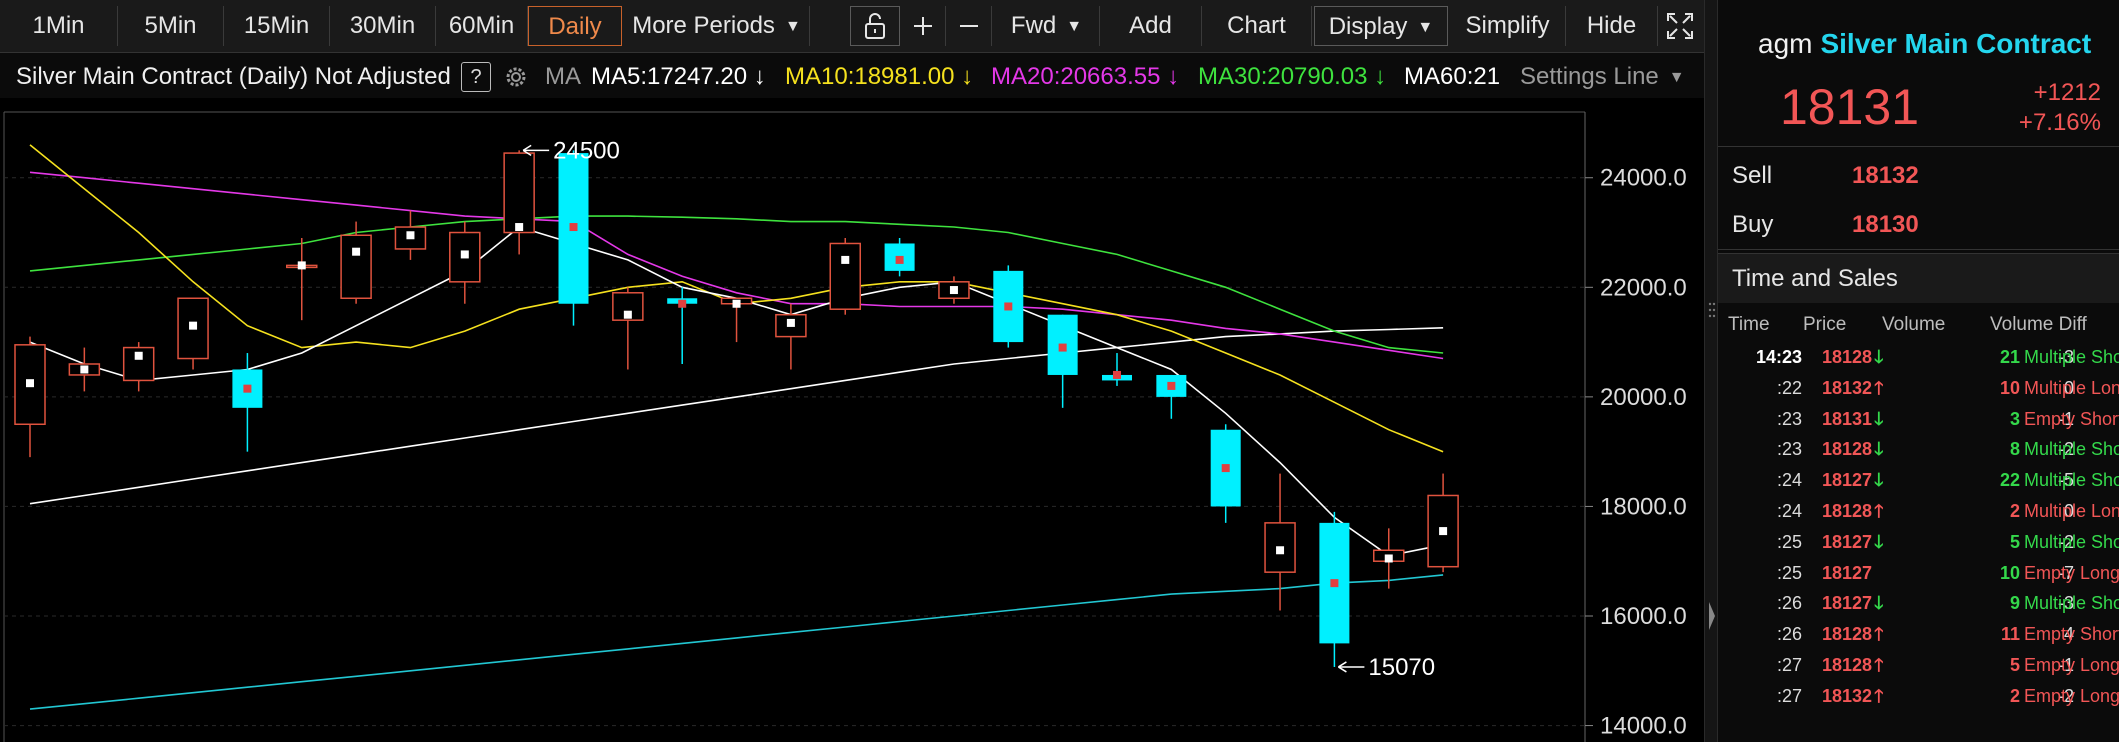  What do you see at coordinates (171, 26) in the screenshot?
I see `period-5min-button: 5Min` at bounding box center [171, 26].